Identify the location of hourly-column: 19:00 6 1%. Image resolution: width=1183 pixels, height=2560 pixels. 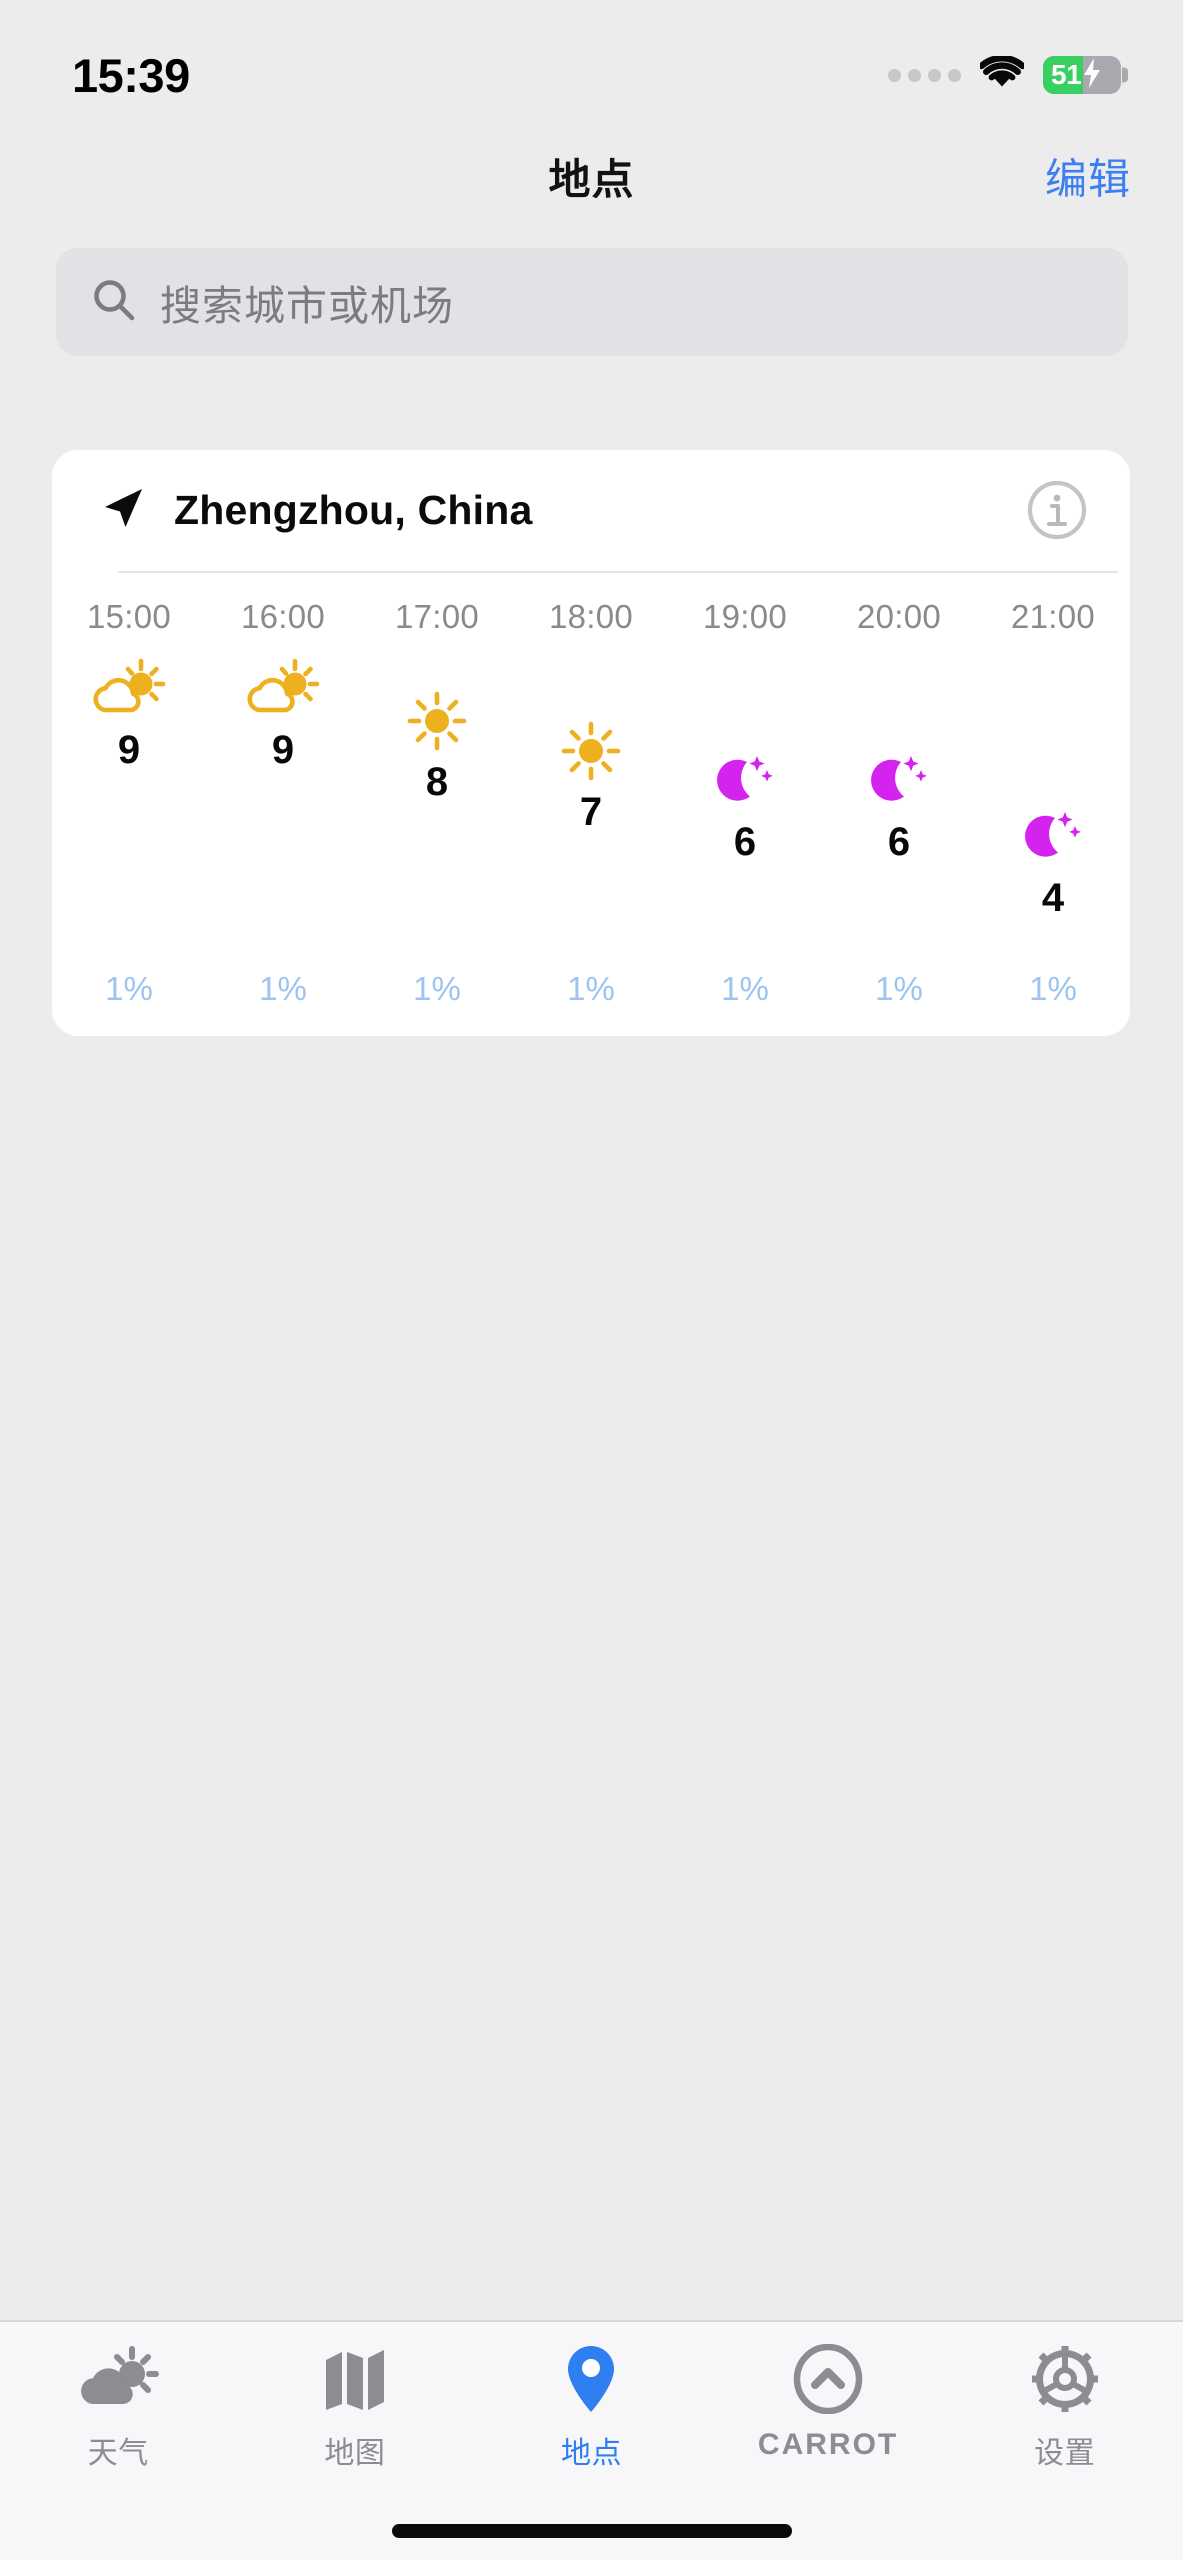
(745, 808).